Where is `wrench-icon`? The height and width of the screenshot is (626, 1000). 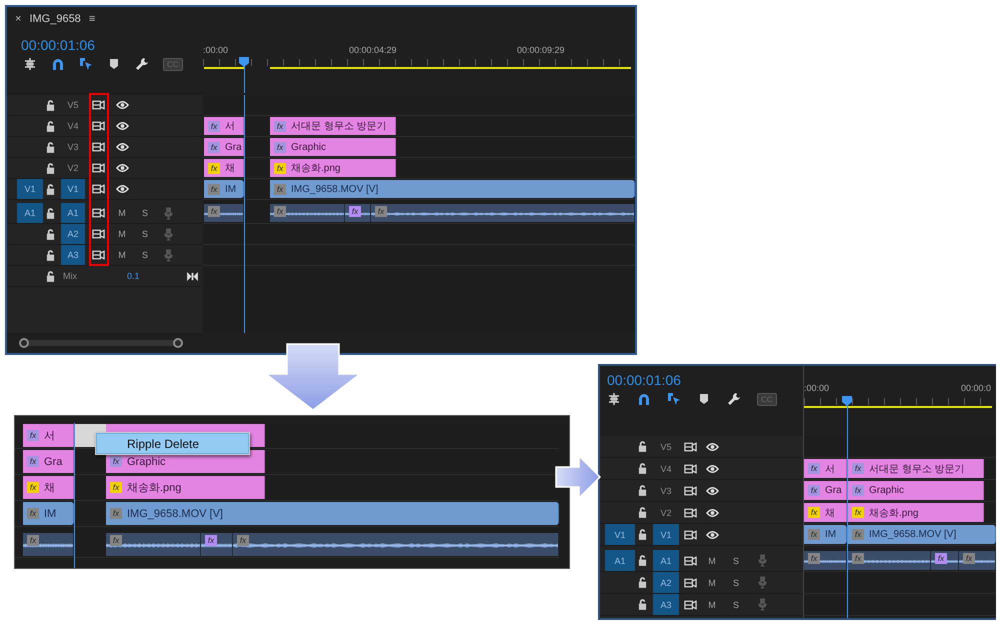
wrench-icon is located at coordinates (734, 399).